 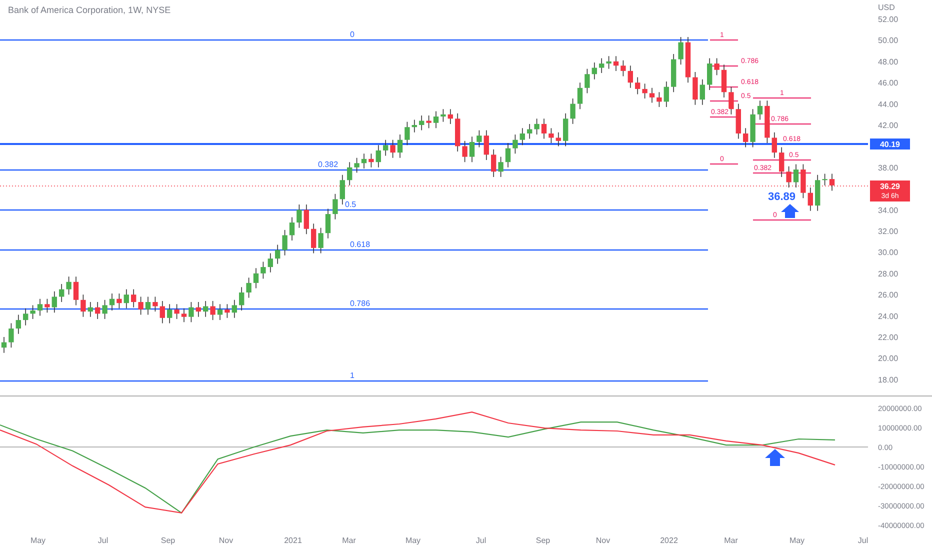 I want to click on price-label: 42.00, so click(x=888, y=125).